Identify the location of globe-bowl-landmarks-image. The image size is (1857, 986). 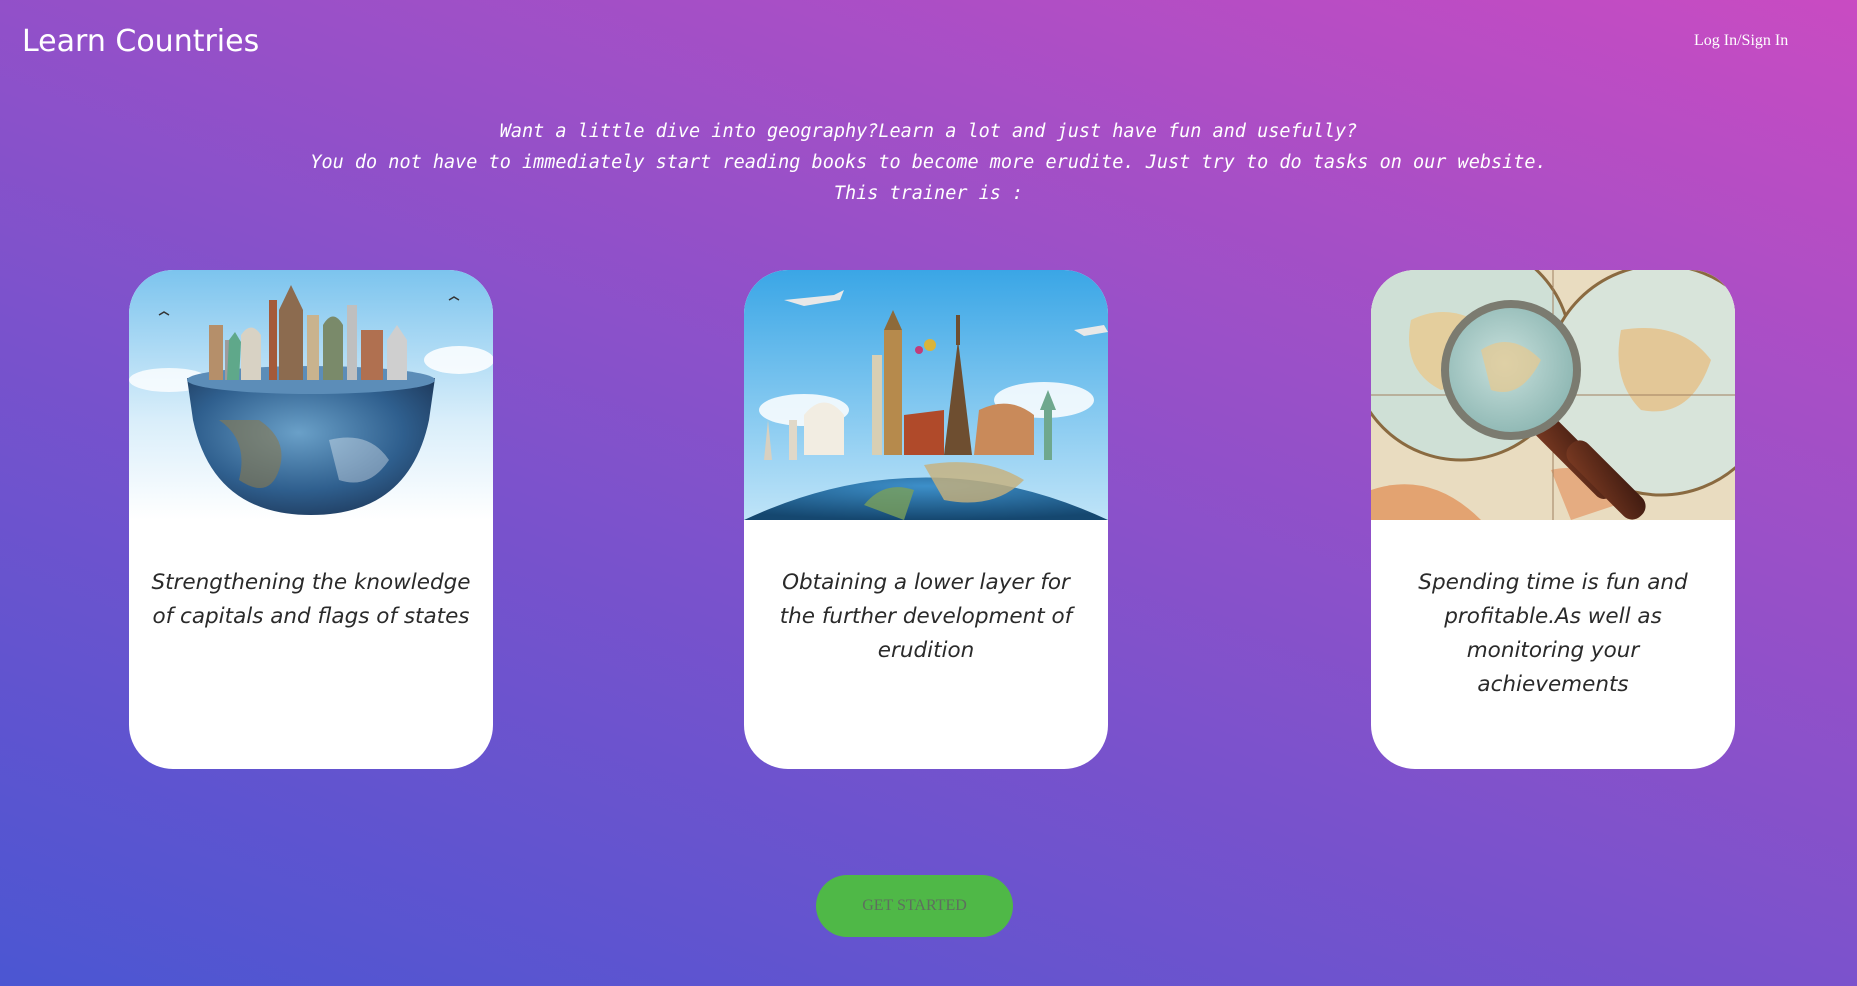
(311, 395).